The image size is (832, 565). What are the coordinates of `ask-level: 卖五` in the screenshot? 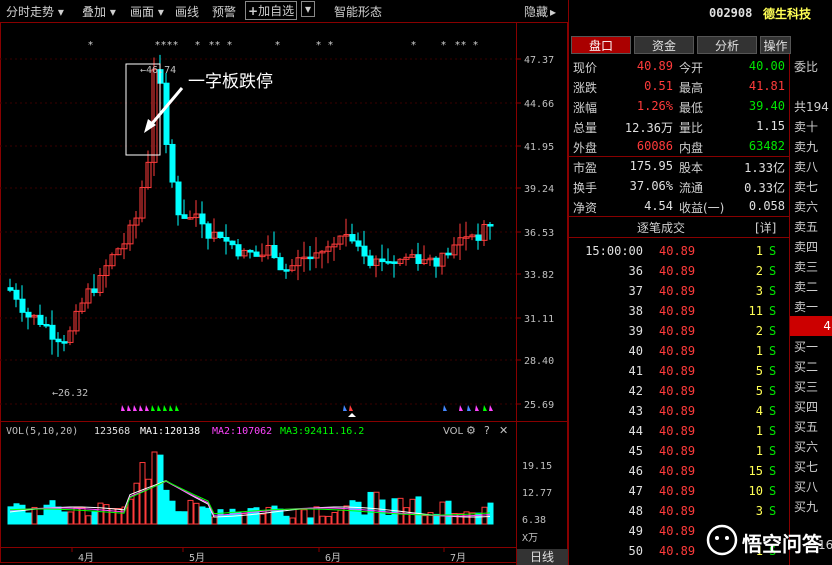 It's located at (806, 226).